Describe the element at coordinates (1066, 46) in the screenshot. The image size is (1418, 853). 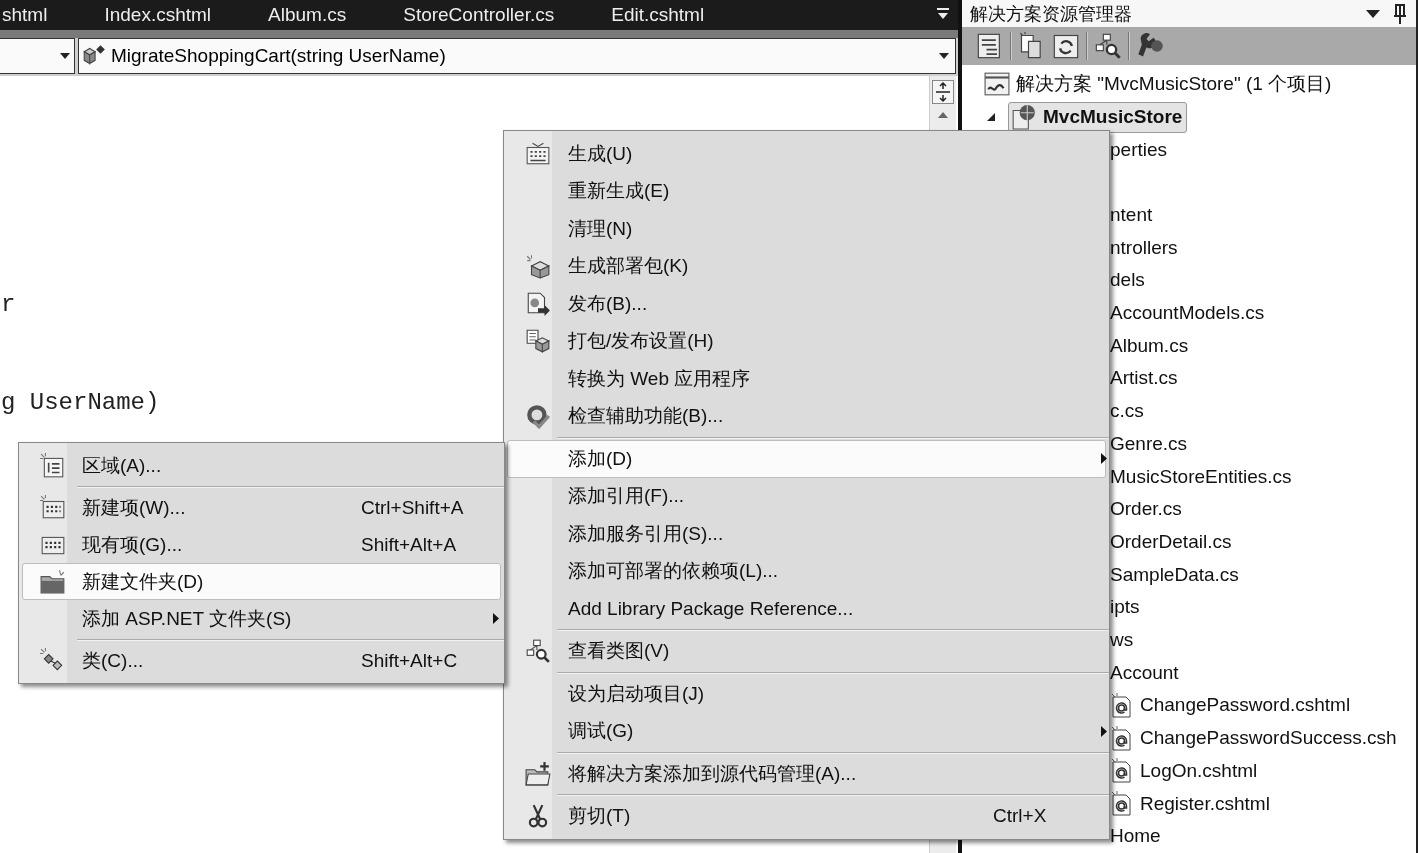
I see `refresh-icon` at that location.